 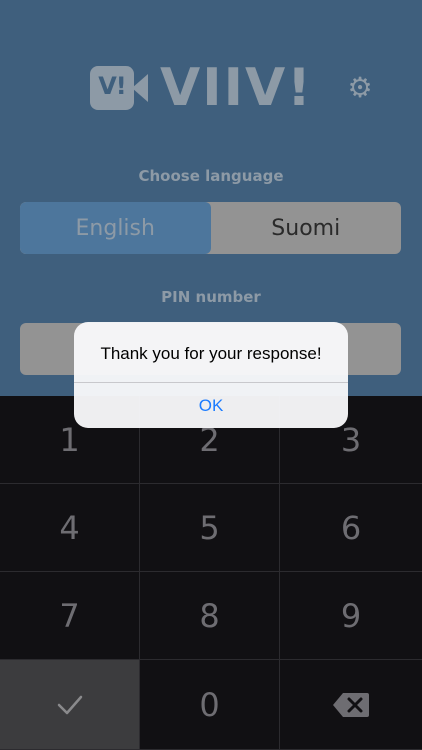 I want to click on alert-ok-button: OK, so click(x=211, y=405).